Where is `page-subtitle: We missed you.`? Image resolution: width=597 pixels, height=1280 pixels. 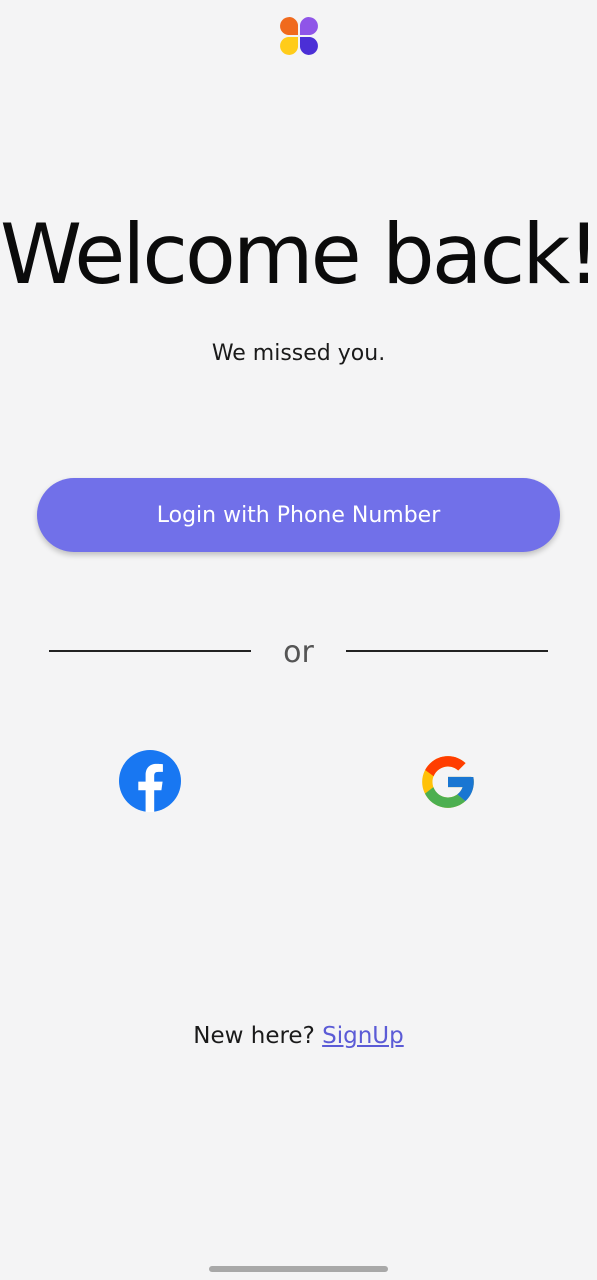 page-subtitle: We missed you. is located at coordinates (298, 353).